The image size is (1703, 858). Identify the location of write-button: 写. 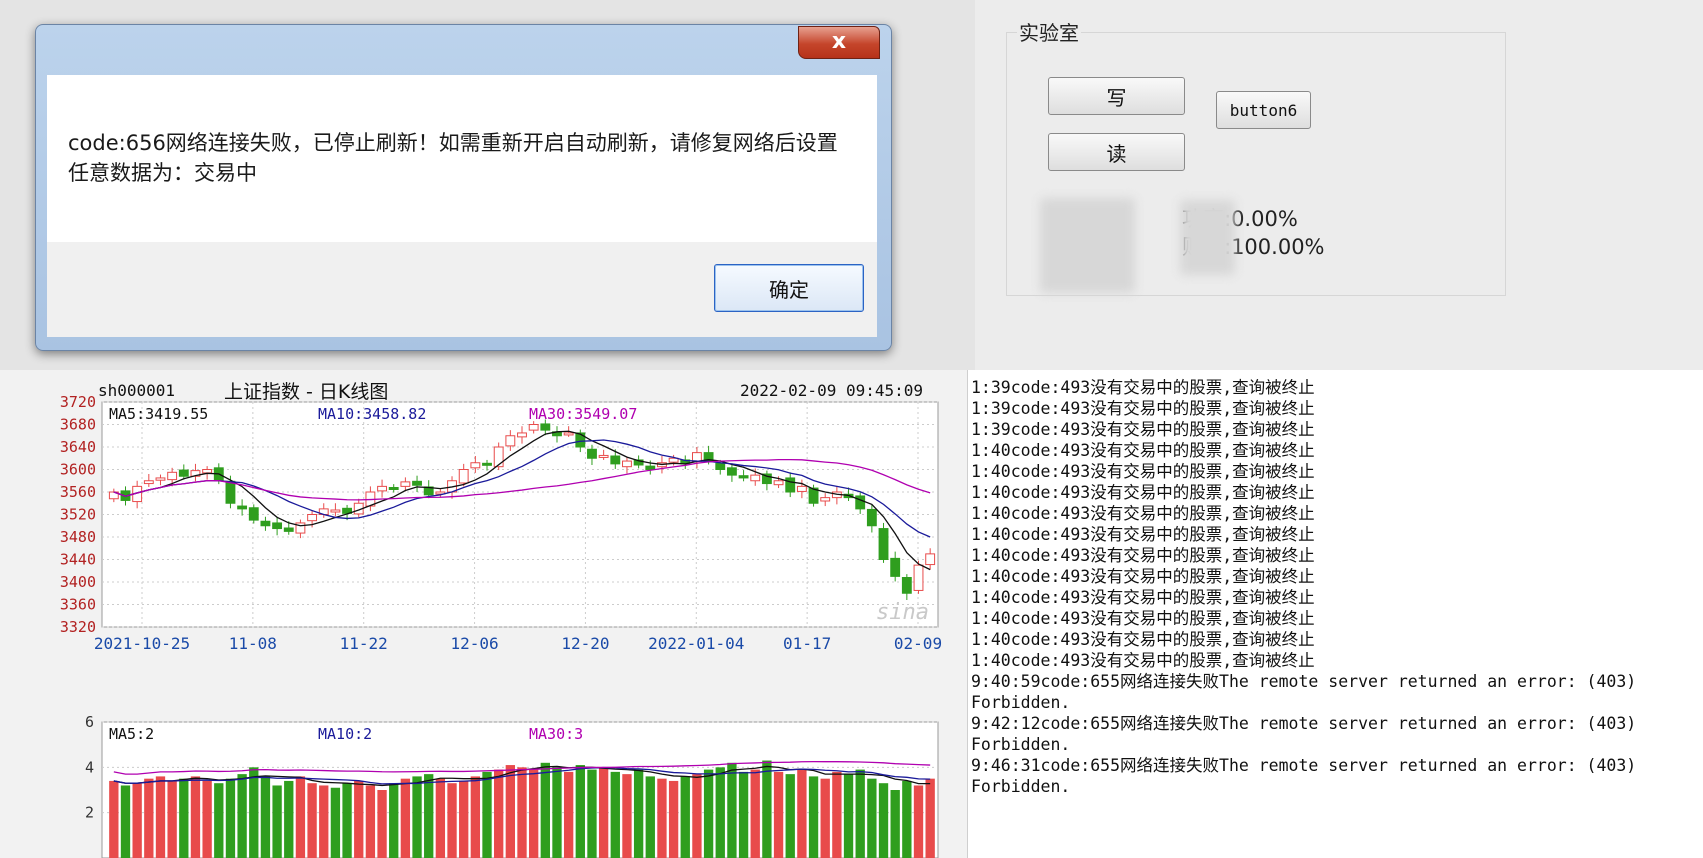
(1116, 96).